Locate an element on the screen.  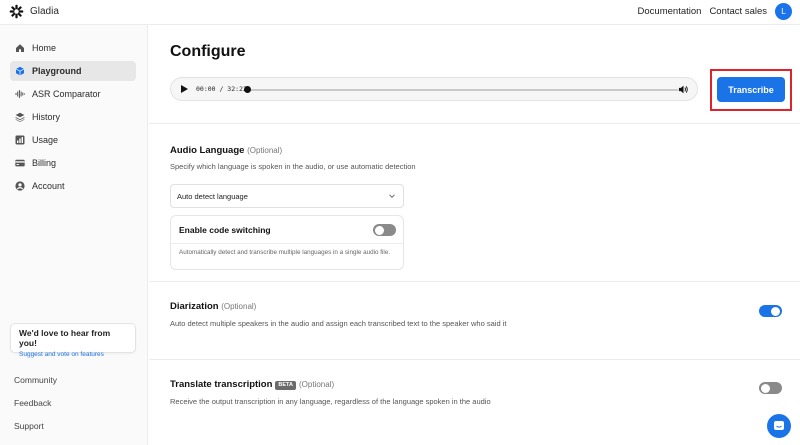
chat-launcher-button is located at coordinates (779, 426).